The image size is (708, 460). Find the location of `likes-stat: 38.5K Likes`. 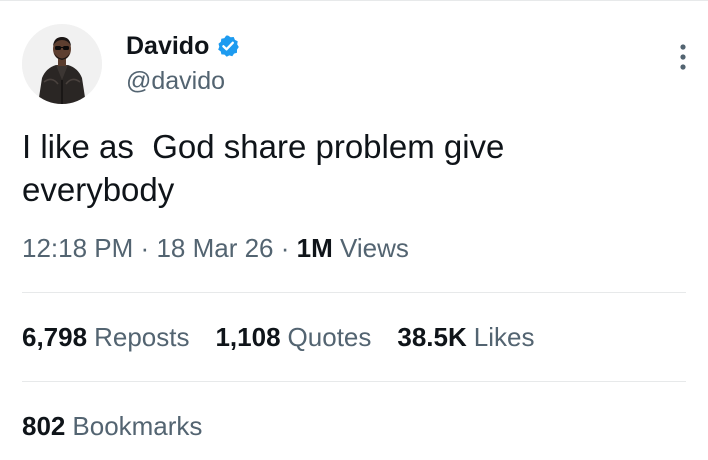

likes-stat: 38.5K Likes is located at coordinates (465, 337).